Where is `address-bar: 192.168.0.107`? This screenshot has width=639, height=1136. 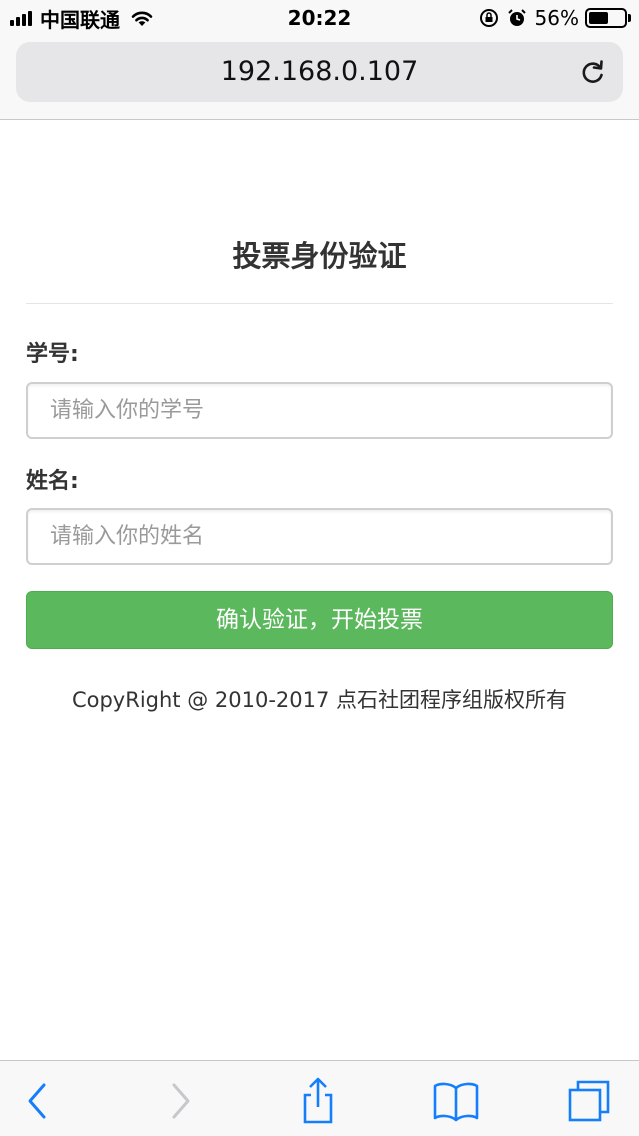 address-bar: 192.168.0.107 is located at coordinates (319, 72).